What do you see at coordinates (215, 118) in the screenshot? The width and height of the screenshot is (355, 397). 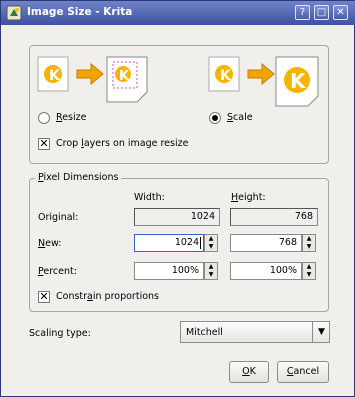 I see `scale-radio` at bounding box center [215, 118].